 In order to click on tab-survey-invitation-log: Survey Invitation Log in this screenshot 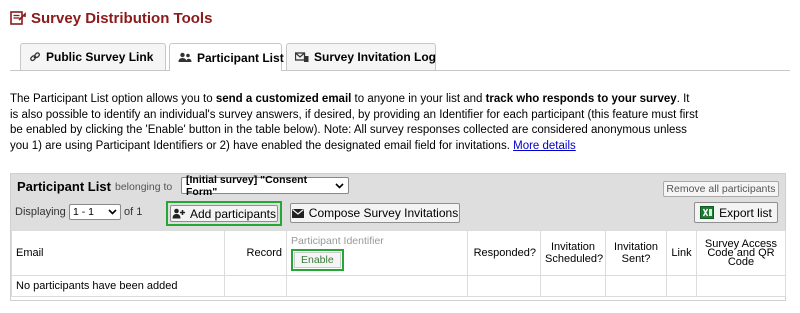, I will do `click(361, 56)`.